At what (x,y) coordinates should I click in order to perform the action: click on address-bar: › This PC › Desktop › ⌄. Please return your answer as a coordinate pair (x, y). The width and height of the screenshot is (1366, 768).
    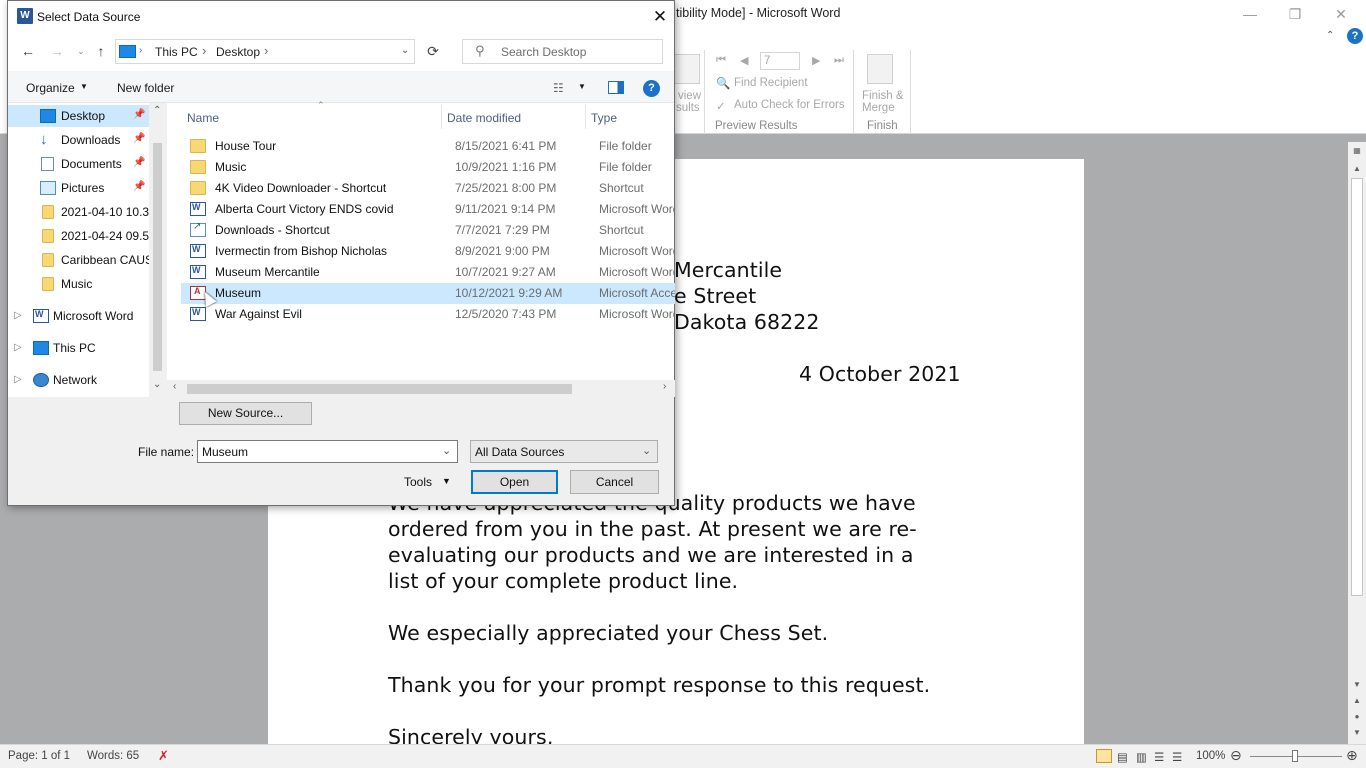
    Looking at the image, I should click on (265, 51).